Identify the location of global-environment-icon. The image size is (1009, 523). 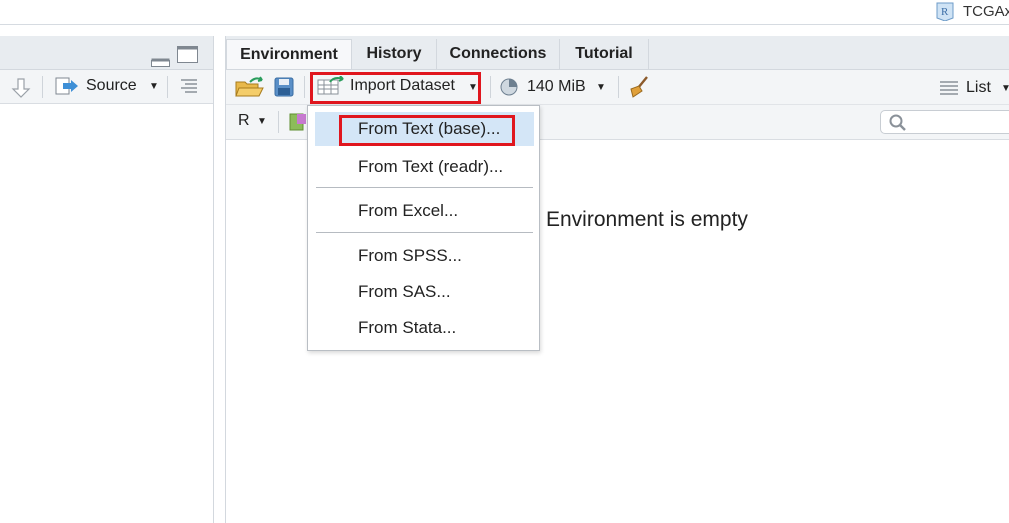
(298, 122).